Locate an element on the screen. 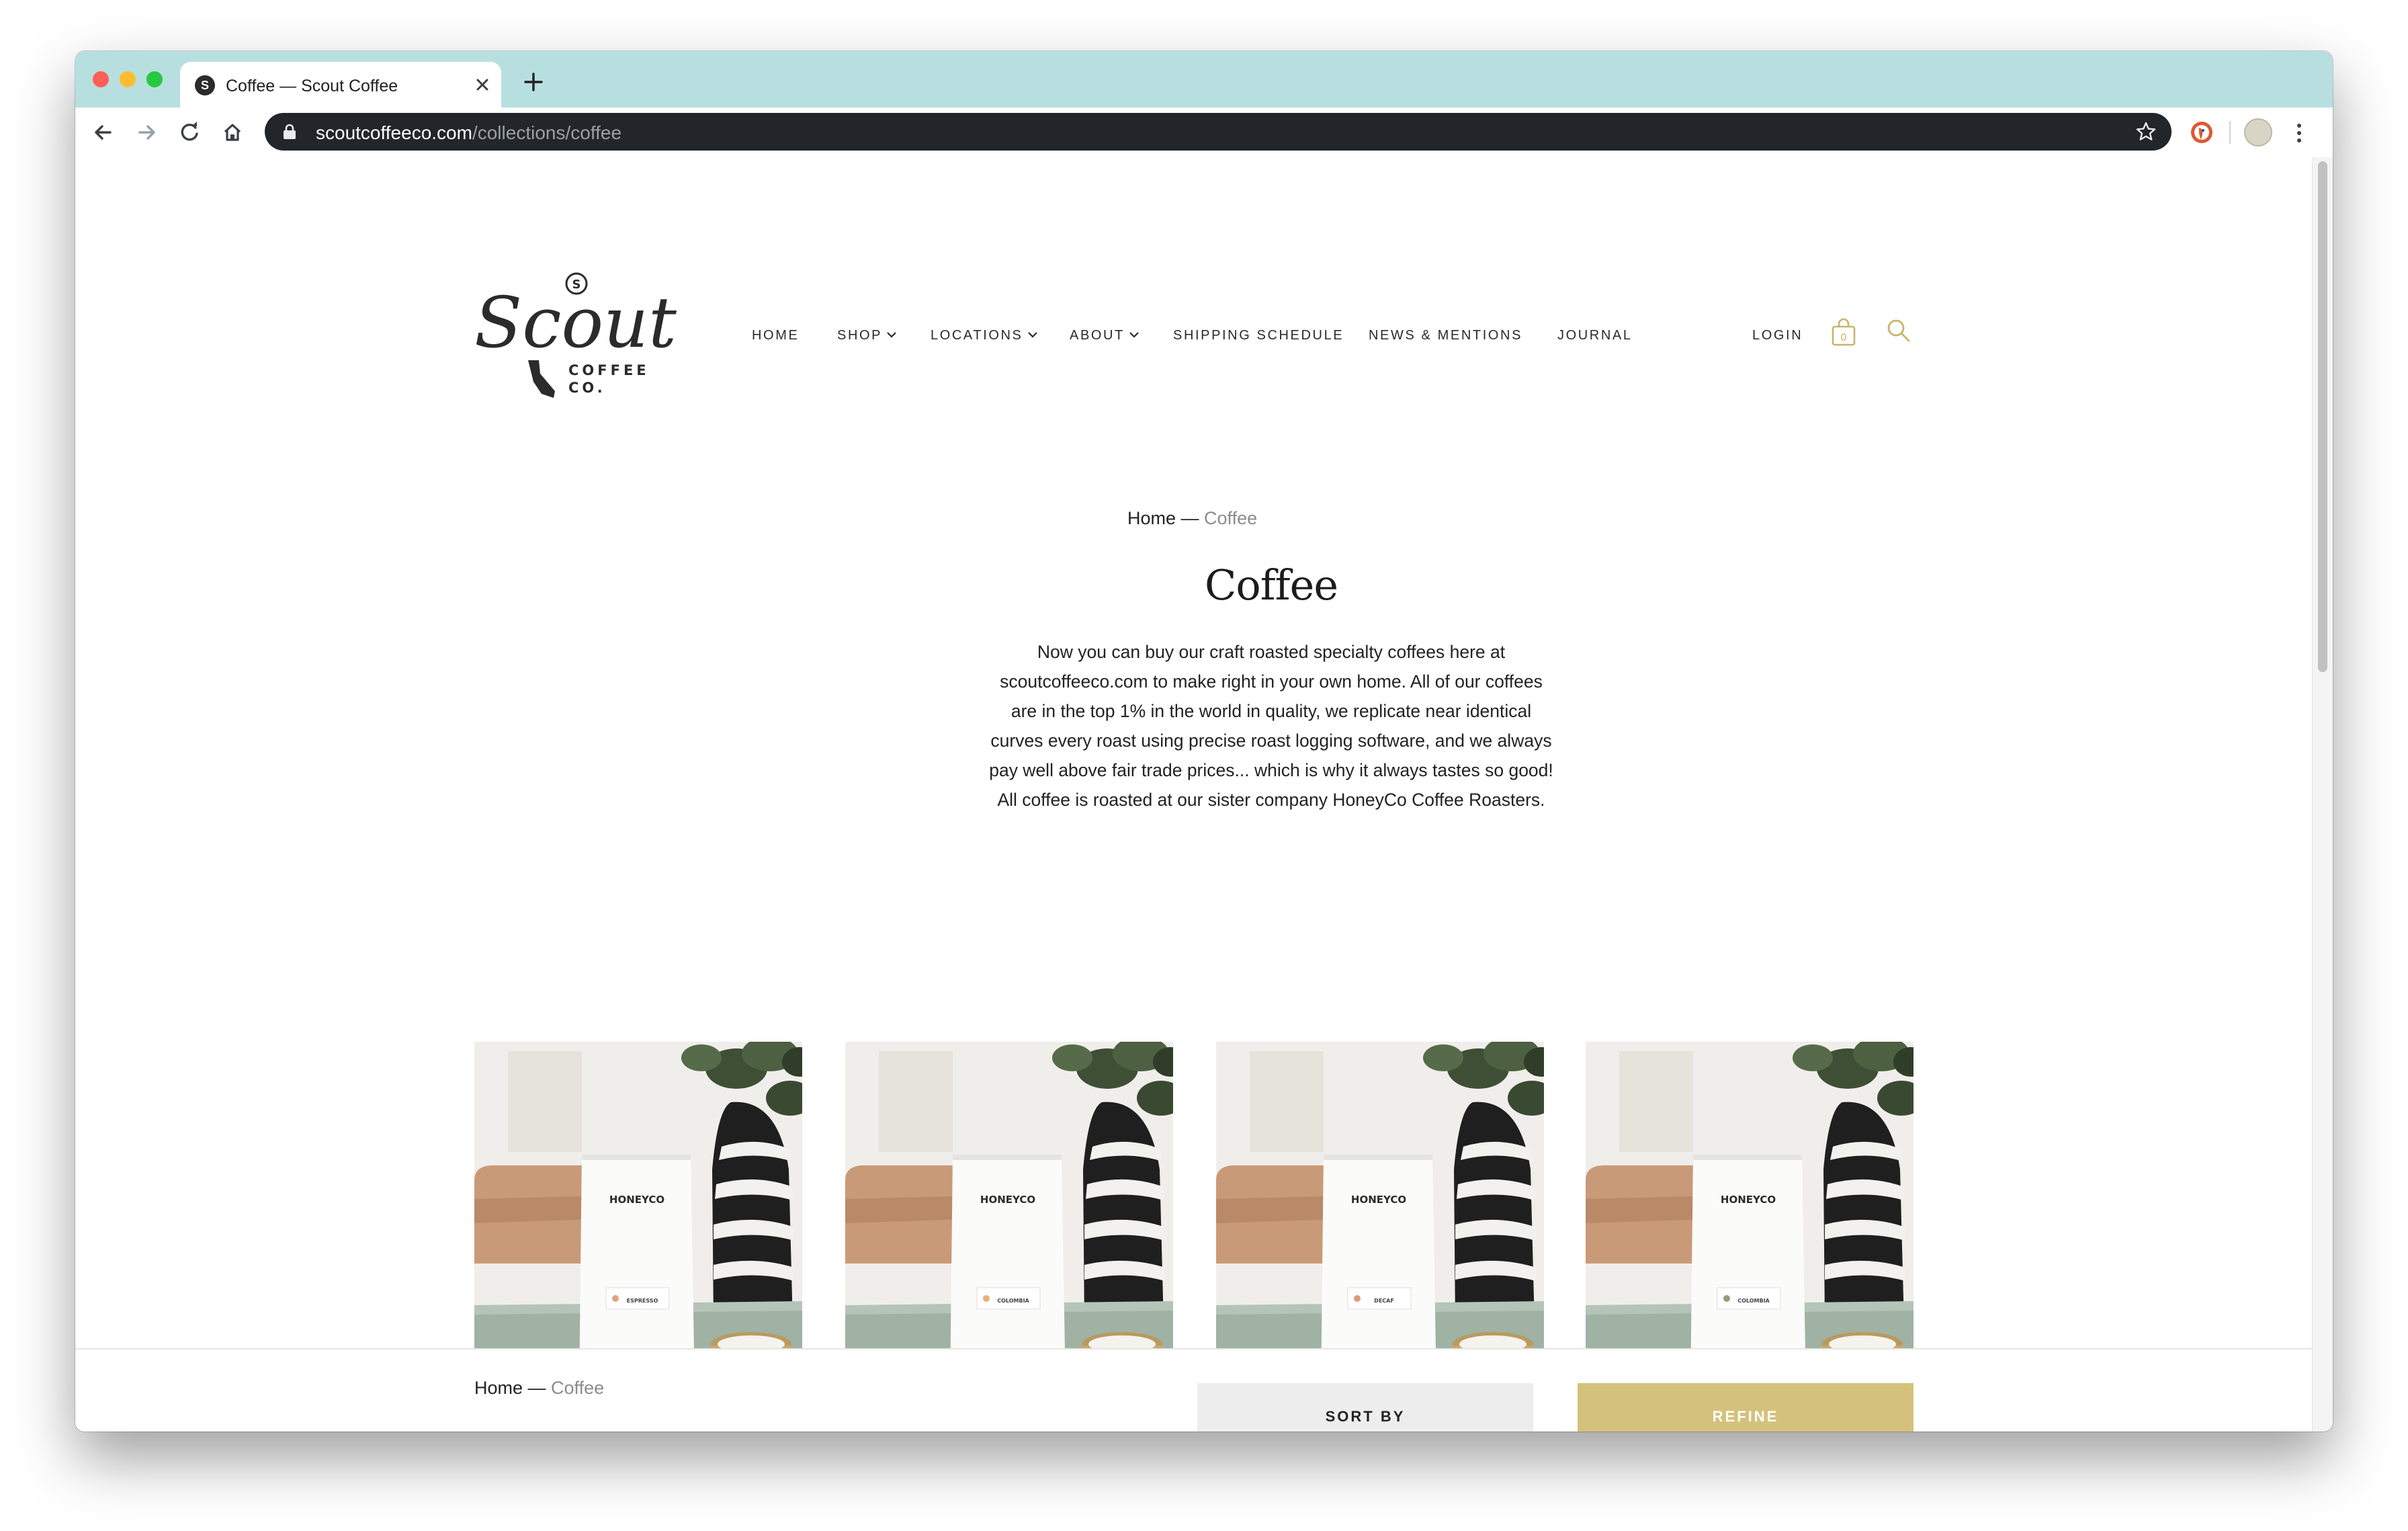 Image resolution: width=2408 pixels, height=1531 pixels. tab-strip: S Coffee — Scout Coffee is located at coordinates (1204, 80).